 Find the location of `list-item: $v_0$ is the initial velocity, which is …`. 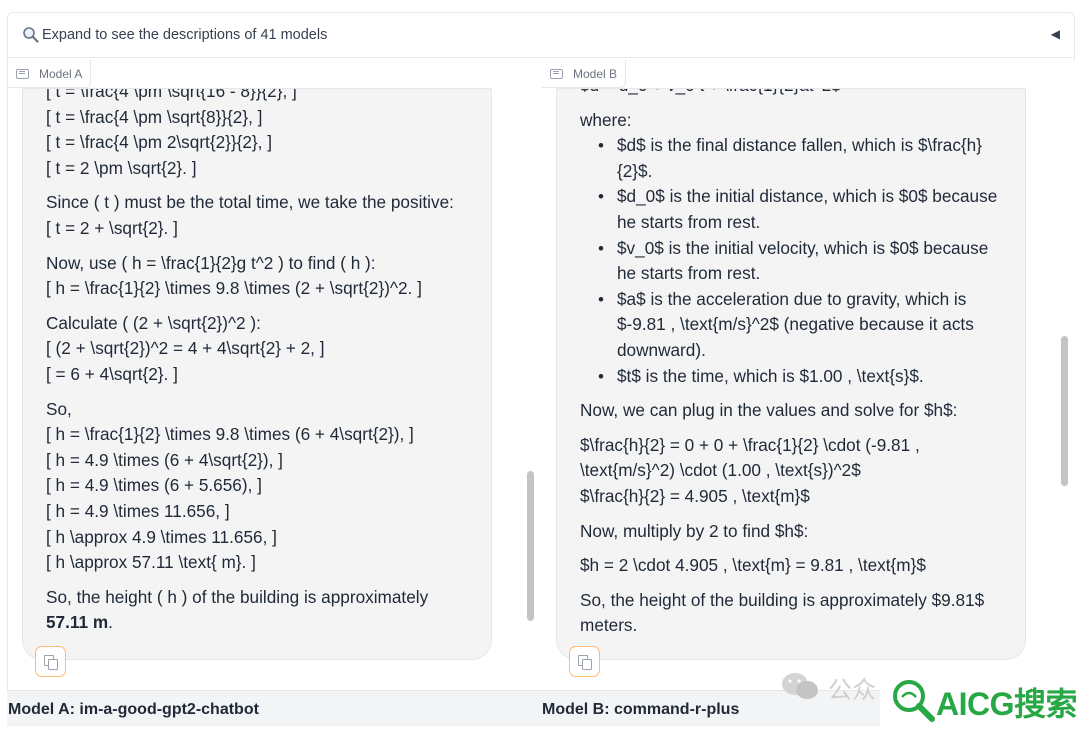

list-item: $v_0$ is the initial velocity, which is … is located at coordinates (795, 261).